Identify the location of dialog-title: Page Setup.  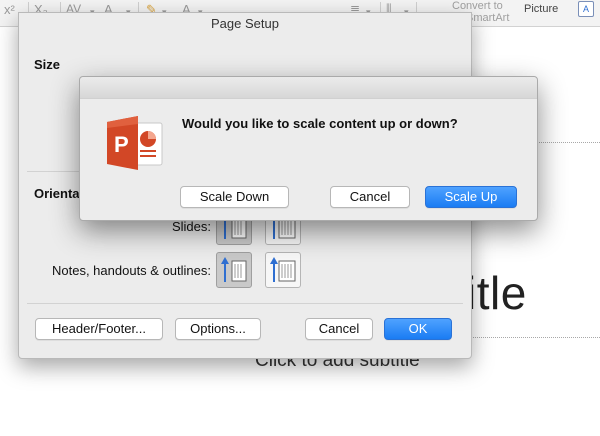
(245, 23).